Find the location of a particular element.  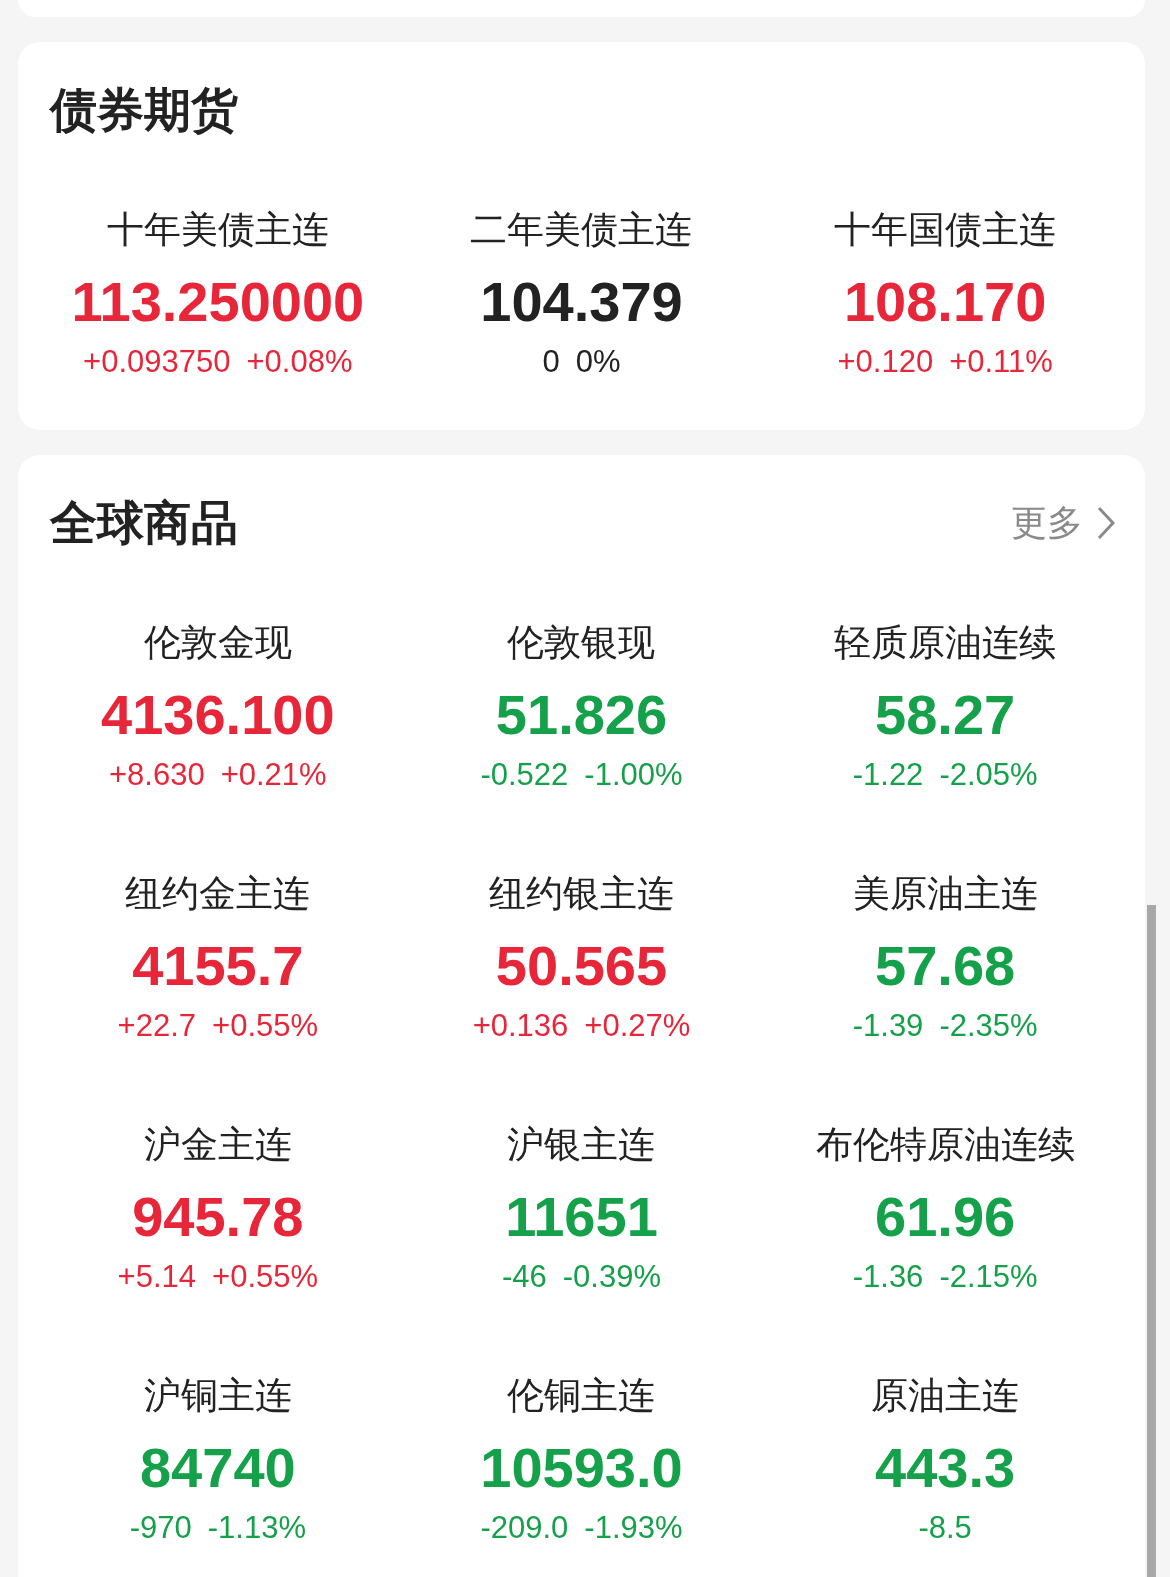

price-change: +0.120 is located at coordinates (885, 362).